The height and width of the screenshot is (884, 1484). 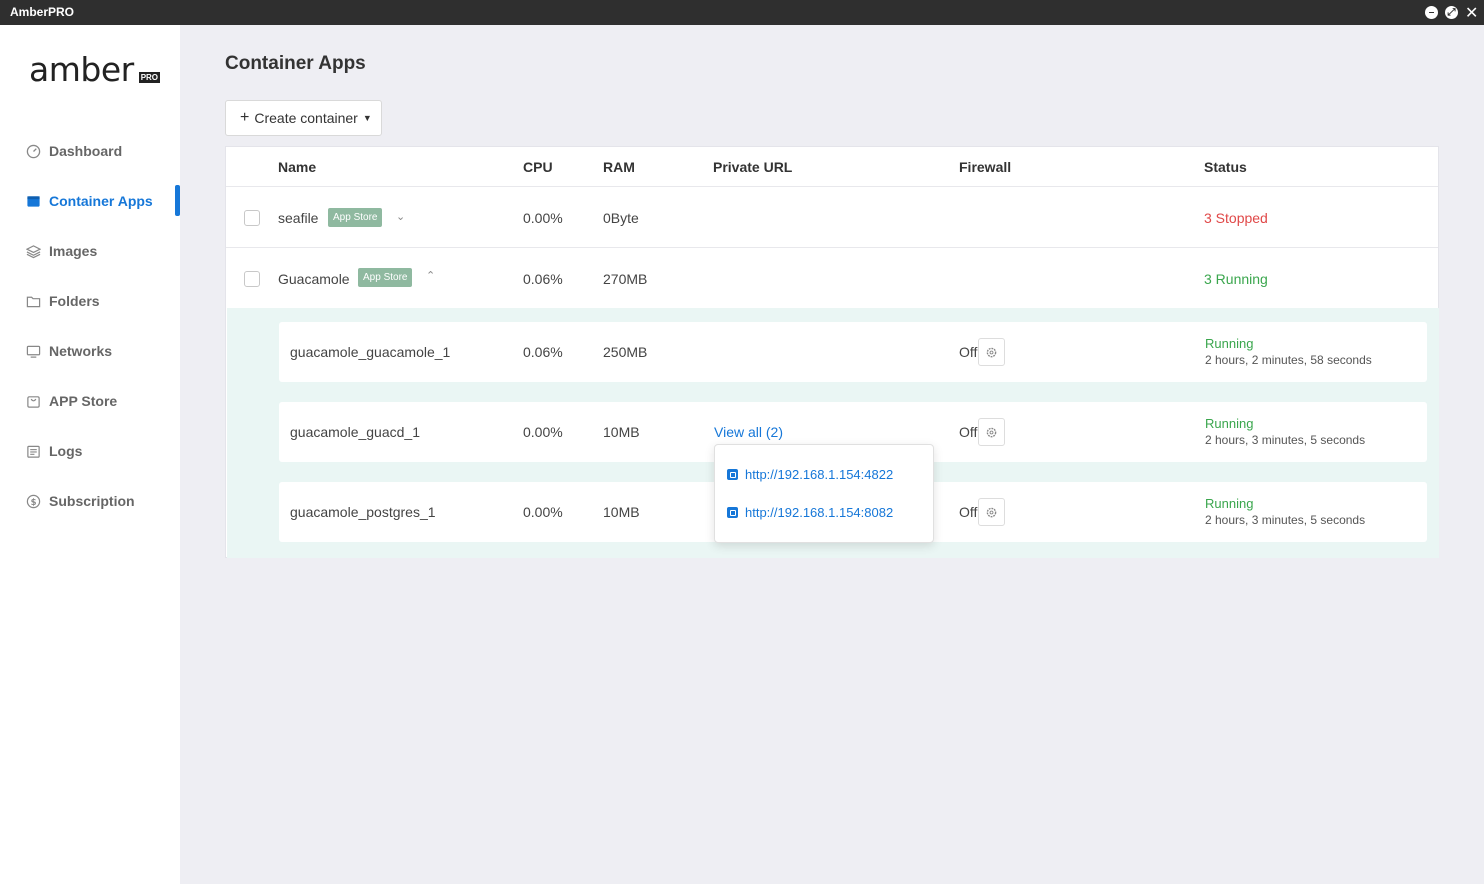 I want to click on minimize-icon: –, so click(x=1431, y=12).